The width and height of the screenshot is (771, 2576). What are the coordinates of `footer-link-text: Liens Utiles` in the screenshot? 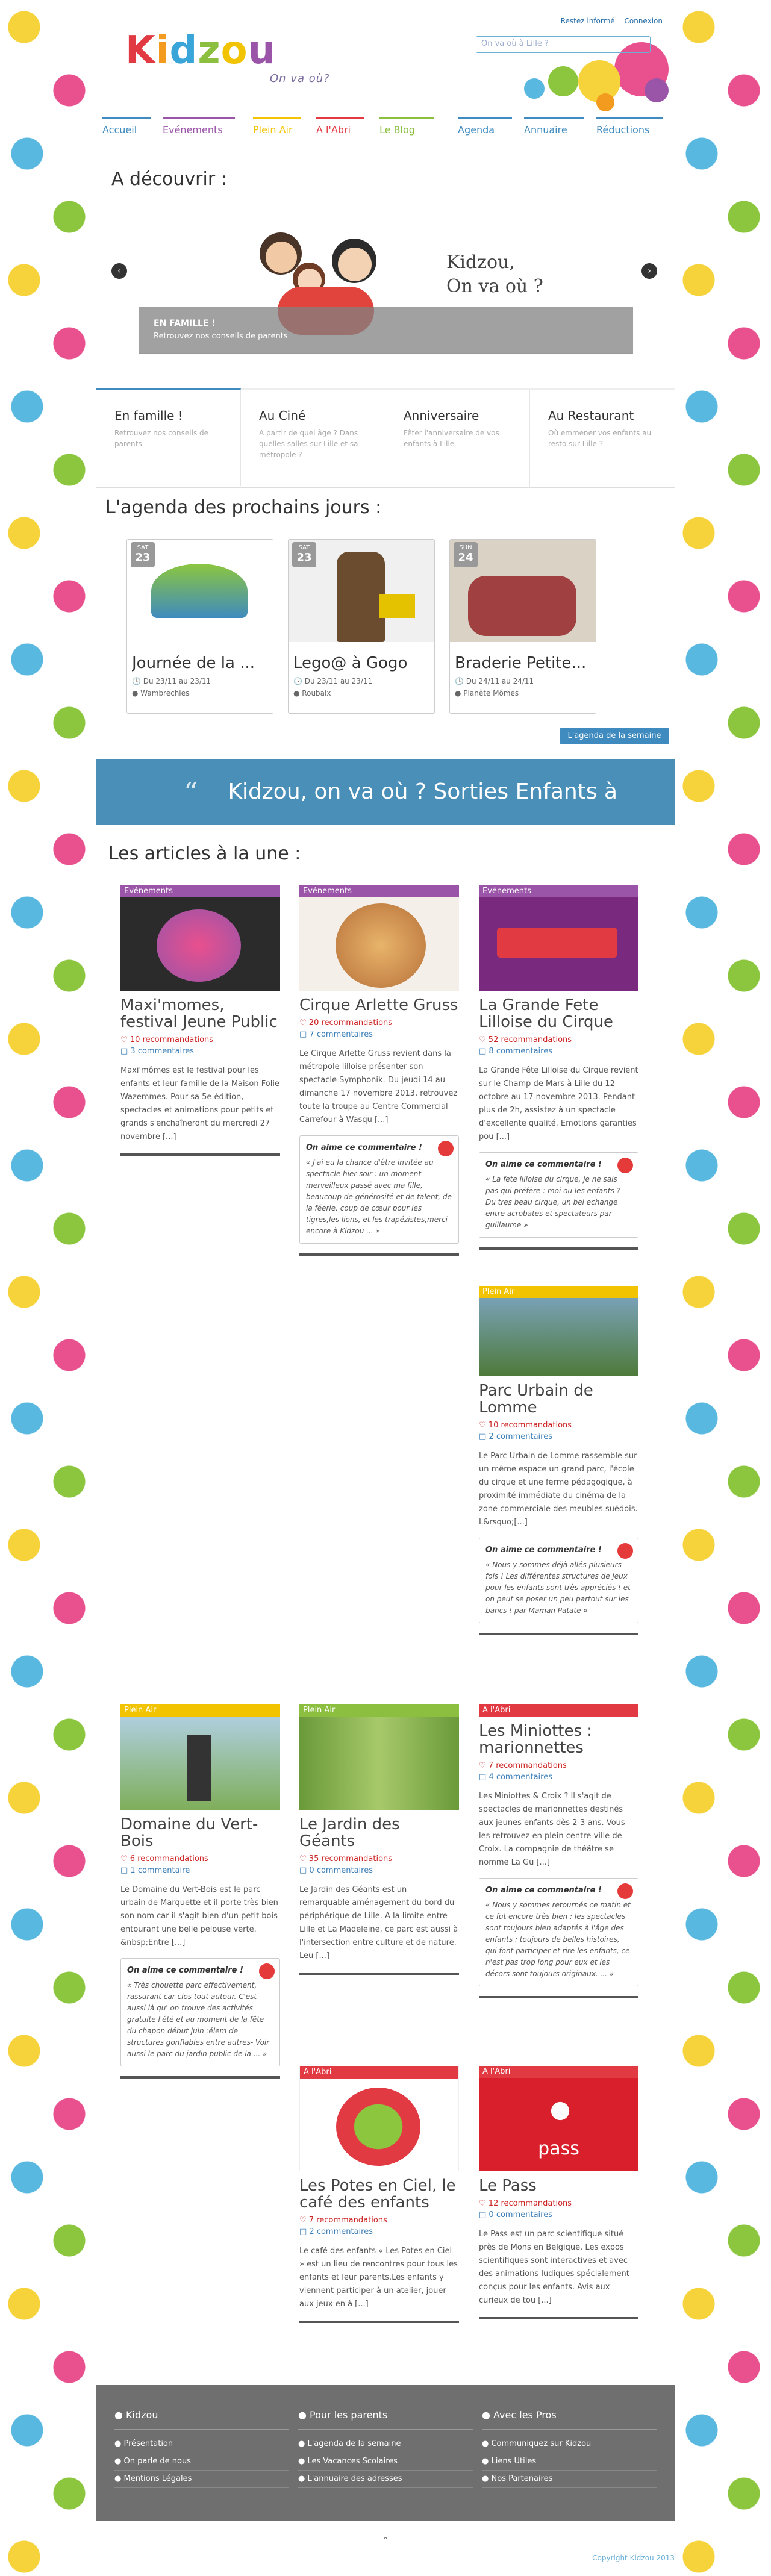 It's located at (514, 2461).